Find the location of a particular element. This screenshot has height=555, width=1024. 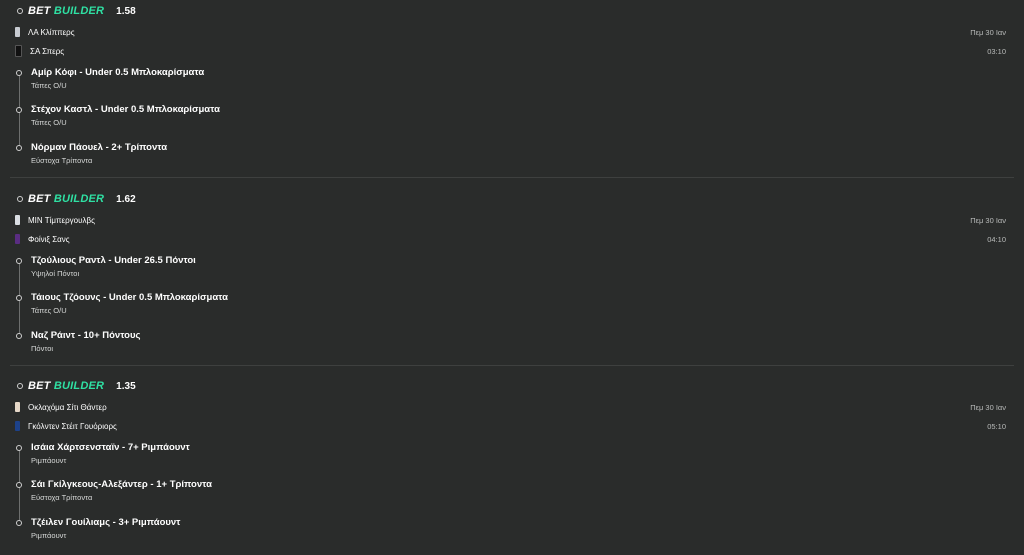

home-team-name: ΜΙΝ Τίμπεργουλβς is located at coordinates (61, 220).